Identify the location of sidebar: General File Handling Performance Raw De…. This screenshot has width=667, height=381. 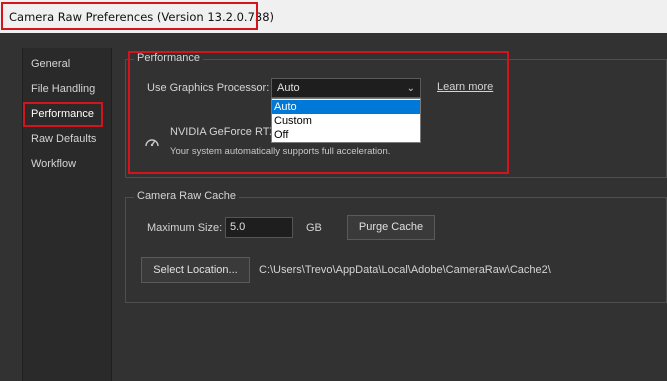
(67, 214).